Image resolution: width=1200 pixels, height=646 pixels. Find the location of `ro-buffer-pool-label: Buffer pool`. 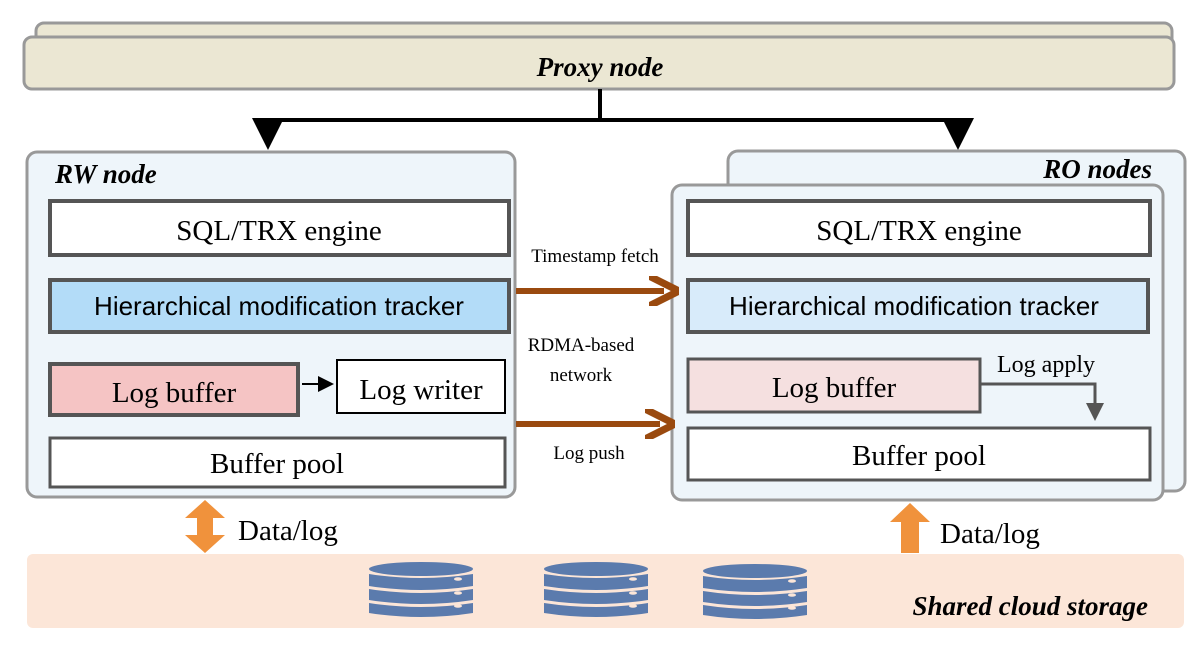

ro-buffer-pool-label: Buffer pool is located at coordinates (919, 456).